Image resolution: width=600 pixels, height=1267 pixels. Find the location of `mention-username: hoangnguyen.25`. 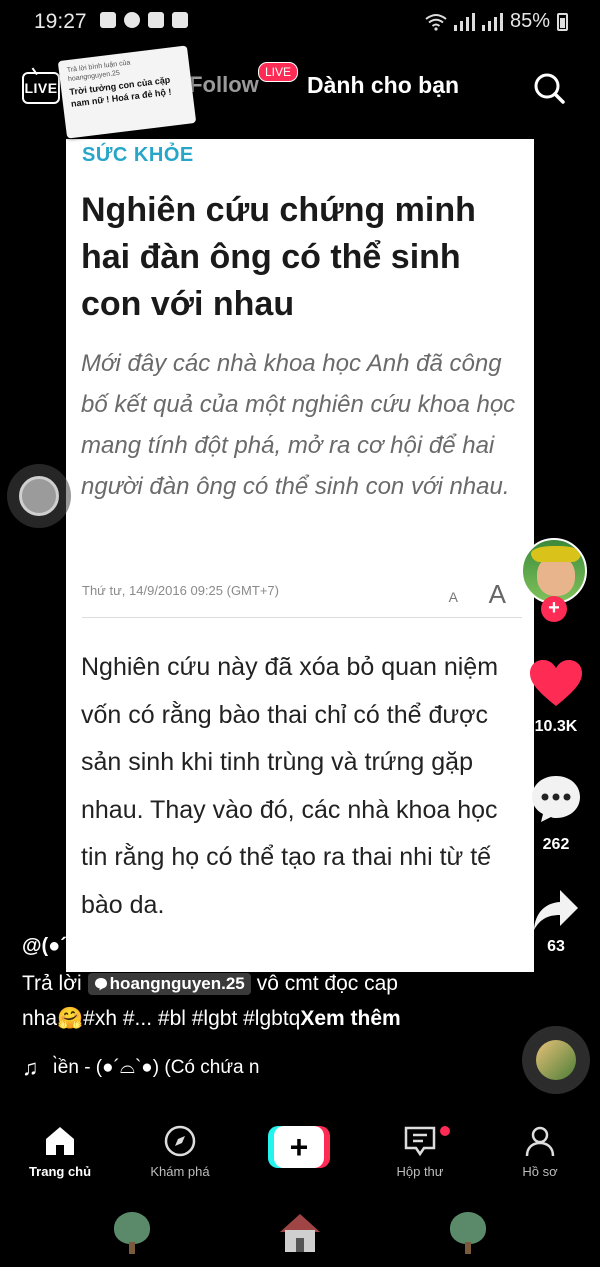

mention-username: hoangnguyen.25 is located at coordinates (177, 983).